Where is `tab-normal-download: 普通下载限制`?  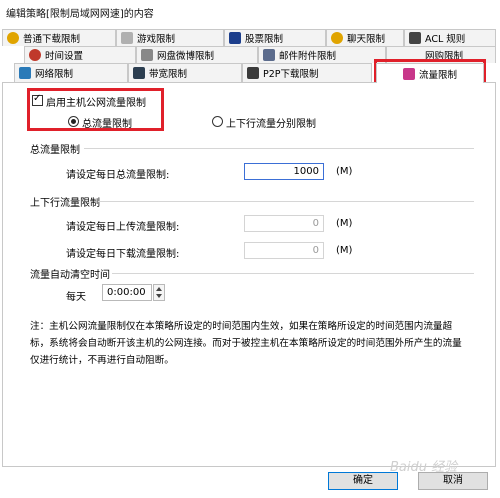 tab-normal-download: 普通下载限制 is located at coordinates (59, 37).